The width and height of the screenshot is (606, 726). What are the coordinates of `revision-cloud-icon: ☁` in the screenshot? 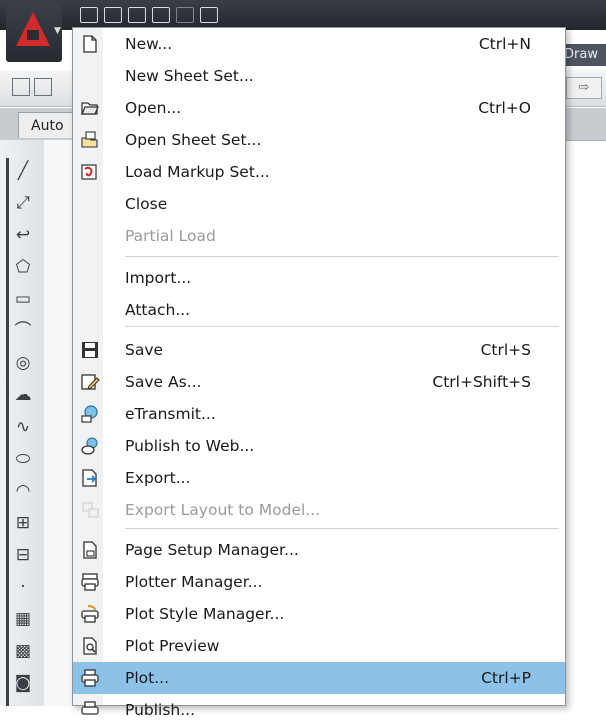 It's located at (23, 395).